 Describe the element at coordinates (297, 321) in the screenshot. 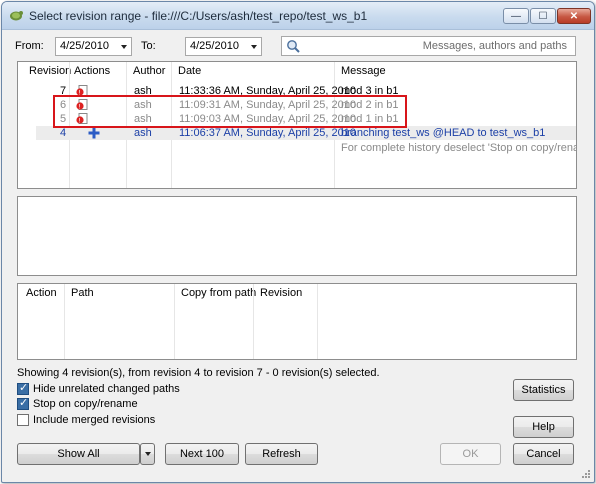

I see `changed-paths-list: Action Path Copy from path Revision` at that location.